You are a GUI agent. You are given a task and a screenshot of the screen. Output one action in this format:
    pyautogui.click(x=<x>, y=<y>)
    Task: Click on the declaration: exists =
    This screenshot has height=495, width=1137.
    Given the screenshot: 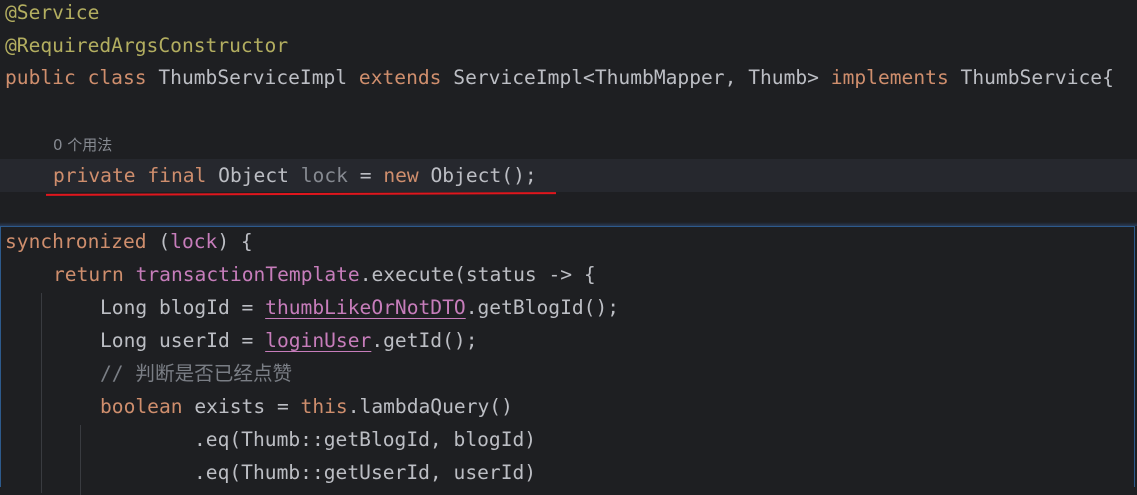 What is the action you would take?
    pyautogui.click(x=247, y=406)
    